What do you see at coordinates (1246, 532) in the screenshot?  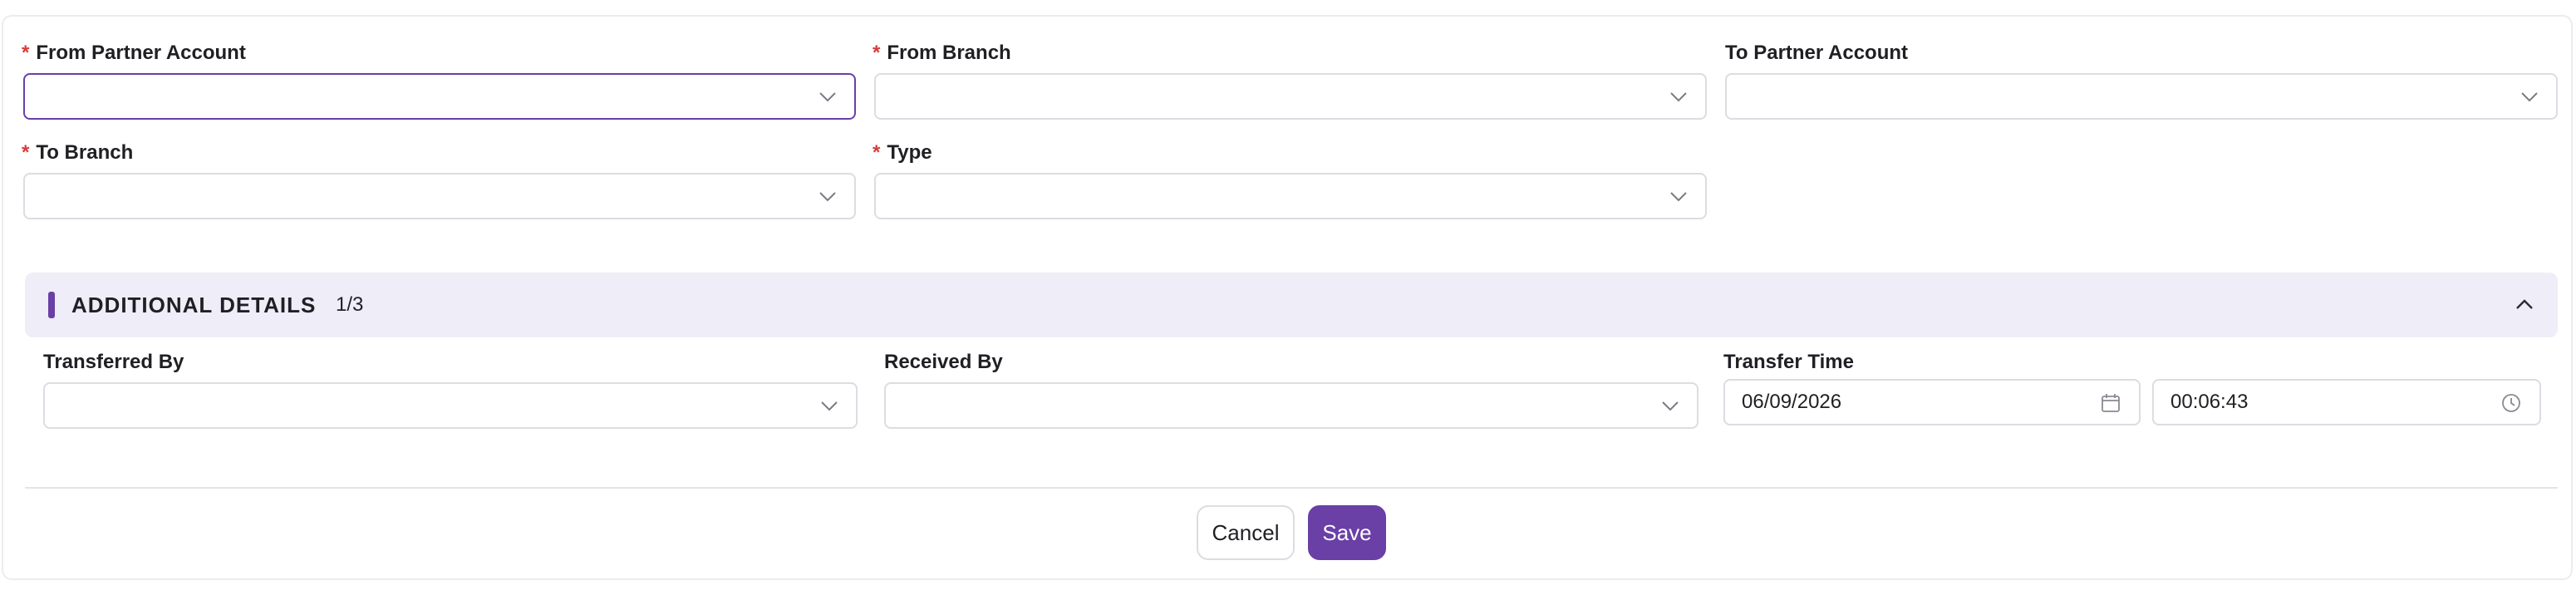 I see `cancel-button: Cancel` at bounding box center [1246, 532].